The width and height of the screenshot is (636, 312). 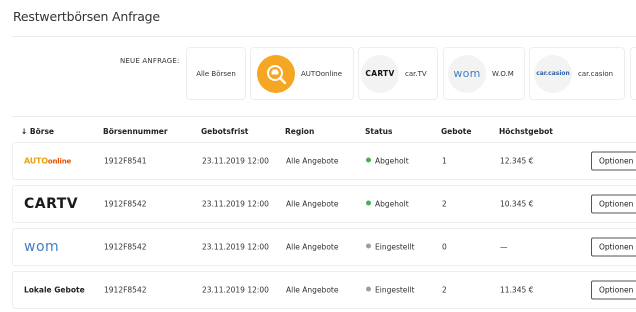 I want to click on page-title: Restwertbörsen Anfrage, so click(x=86, y=16).